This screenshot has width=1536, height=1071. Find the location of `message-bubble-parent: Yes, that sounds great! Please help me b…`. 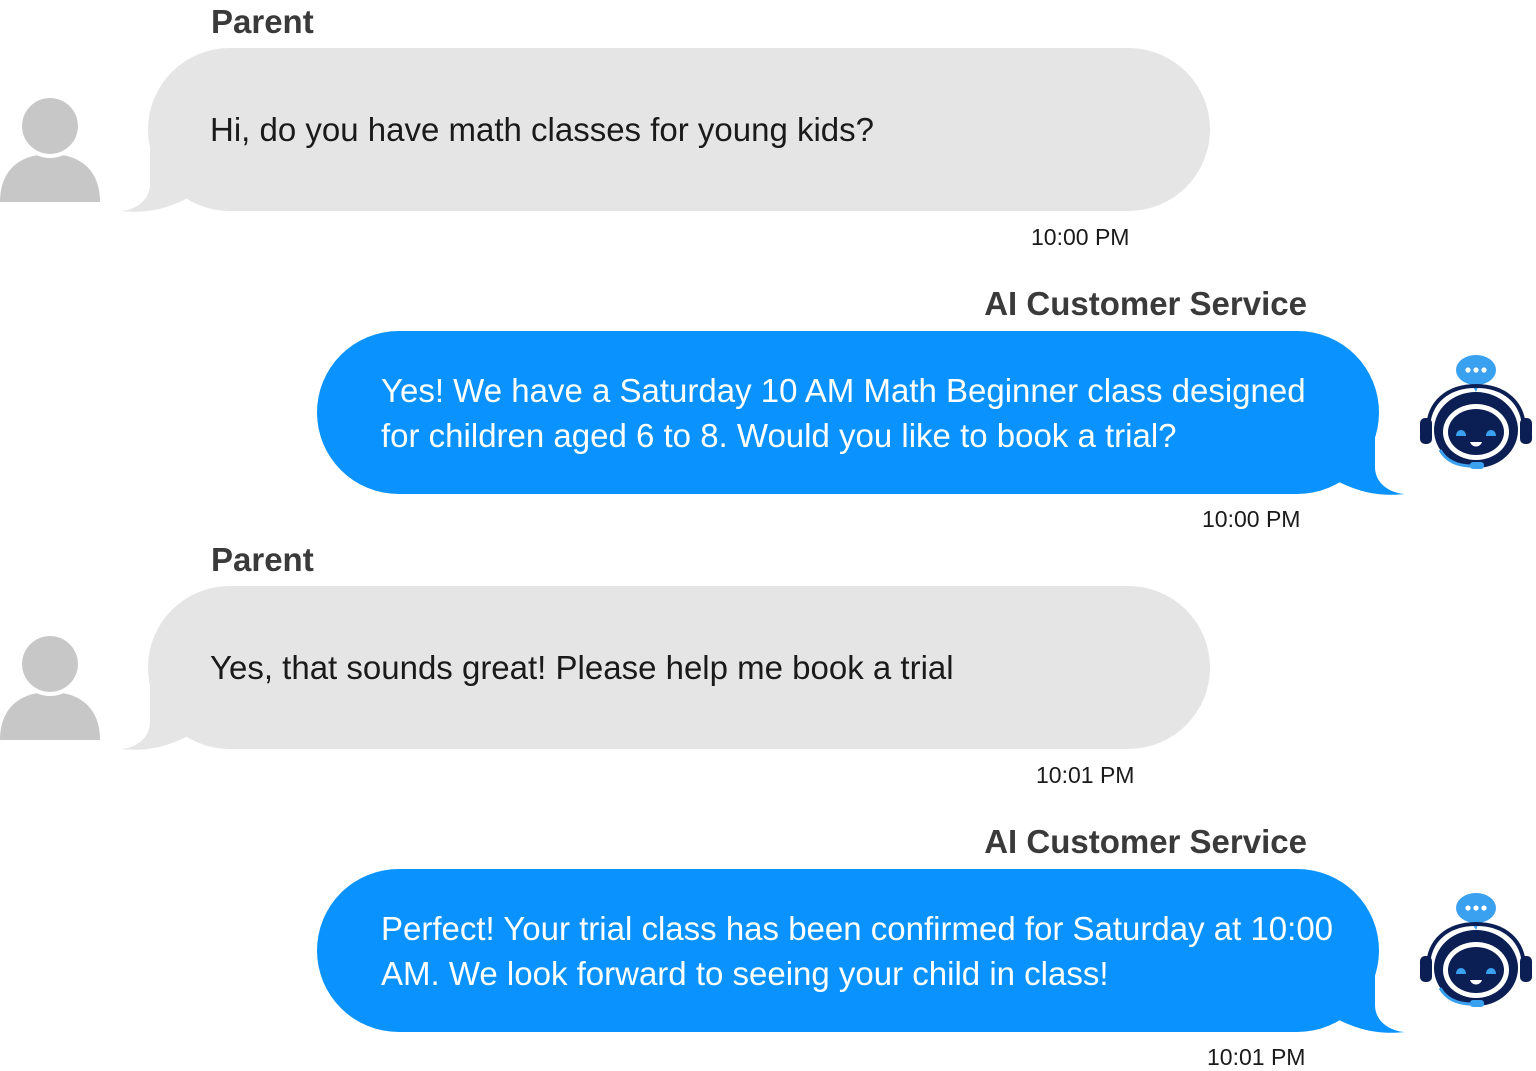

message-bubble-parent: Yes, that sounds great! Please help me b… is located at coordinates (664, 668).